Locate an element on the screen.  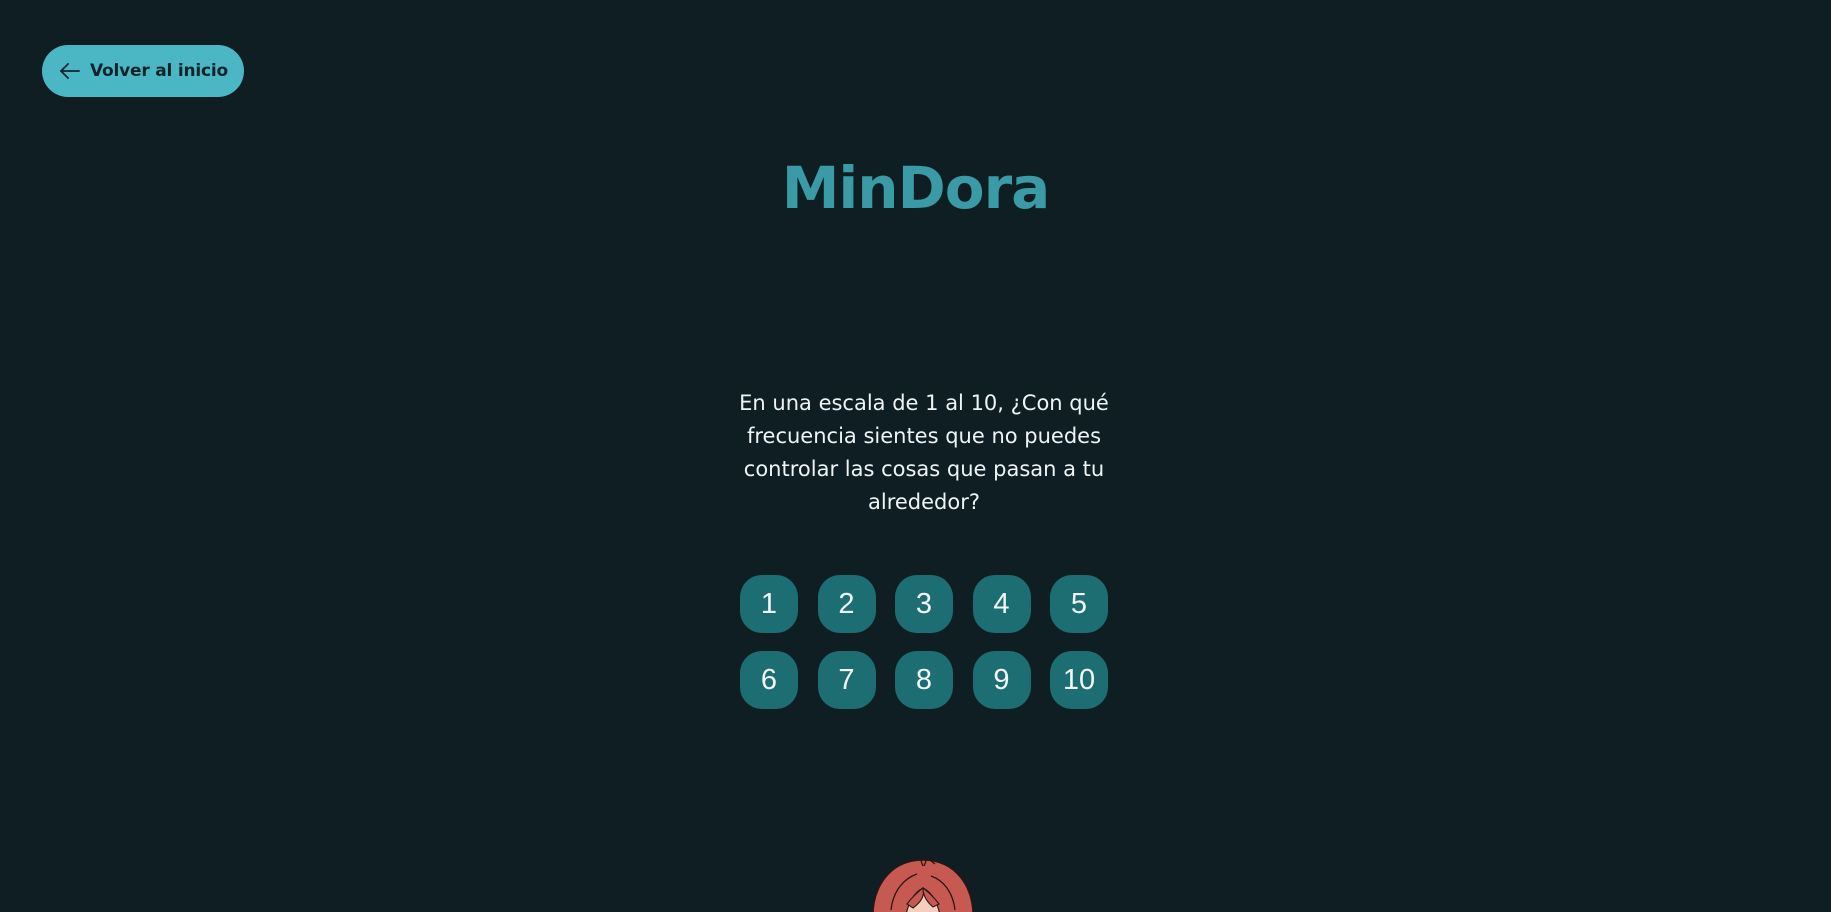
scale-option-3: 3 is located at coordinates (924, 604).